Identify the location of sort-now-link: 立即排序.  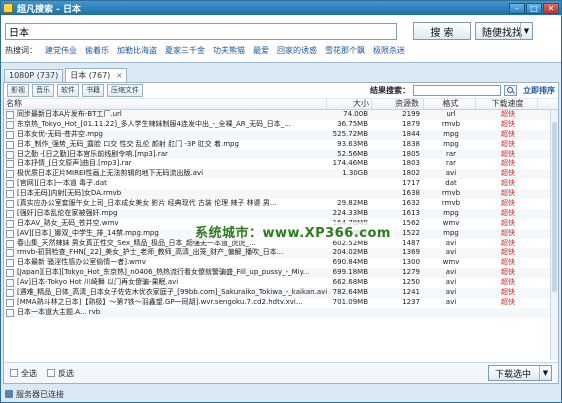
(539, 90).